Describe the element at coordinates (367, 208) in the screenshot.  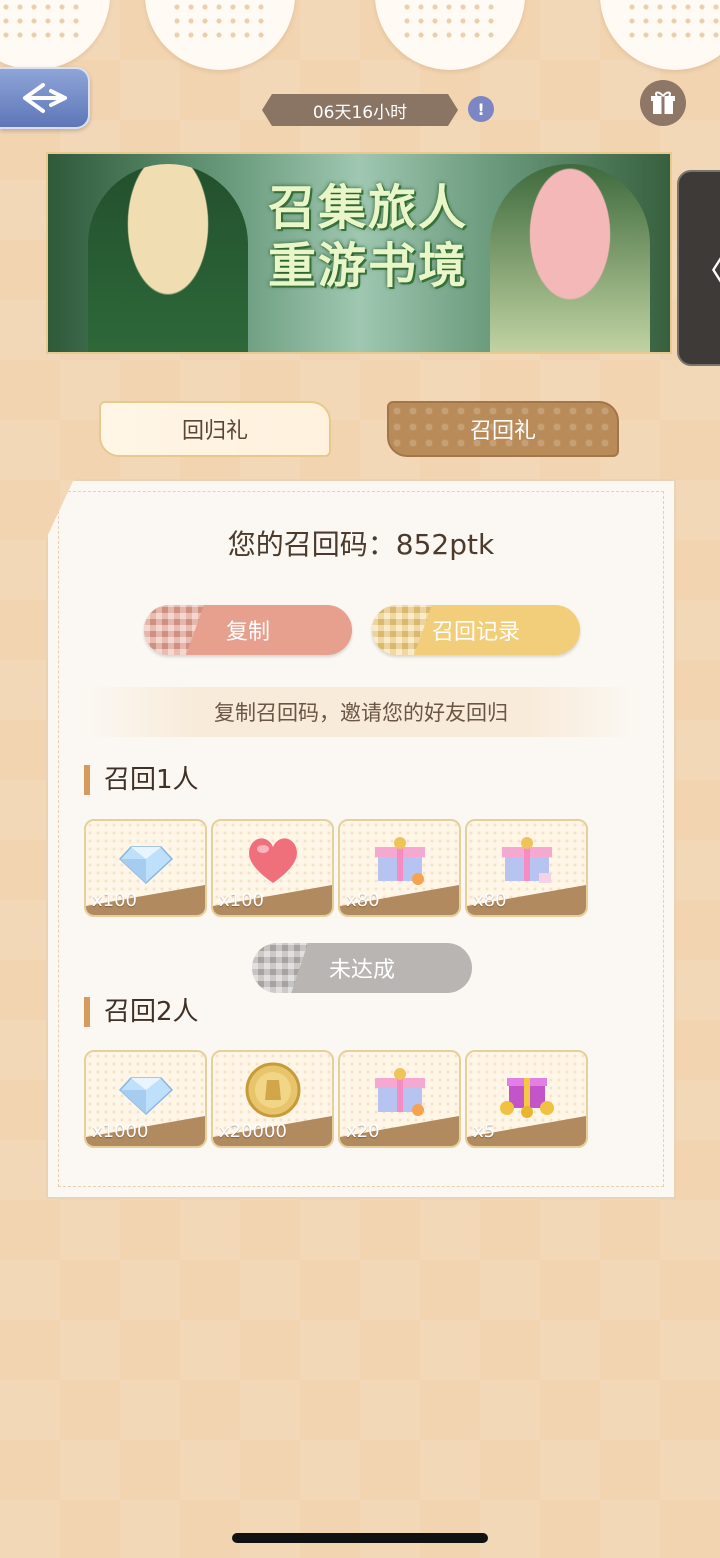
I see `banner-title-line1: 召集旅人` at that location.